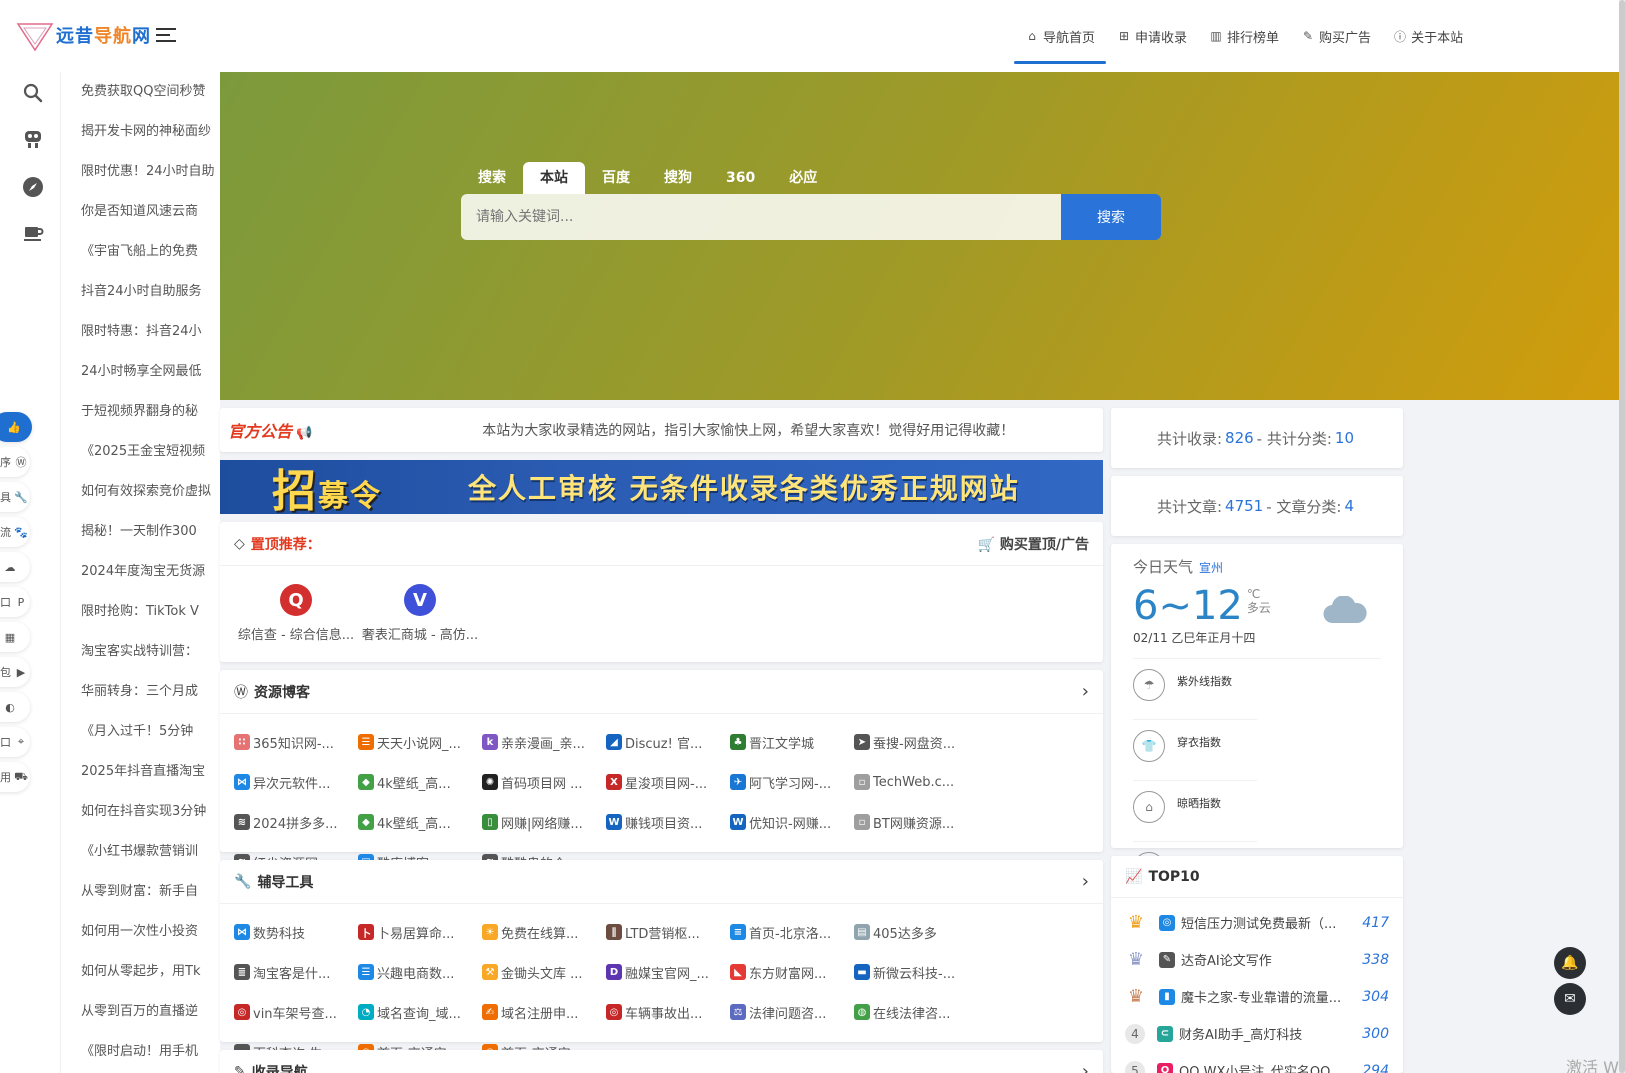 The height and width of the screenshot is (1073, 1625). I want to click on category-tab-3: 流 🐾, so click(15, 532).